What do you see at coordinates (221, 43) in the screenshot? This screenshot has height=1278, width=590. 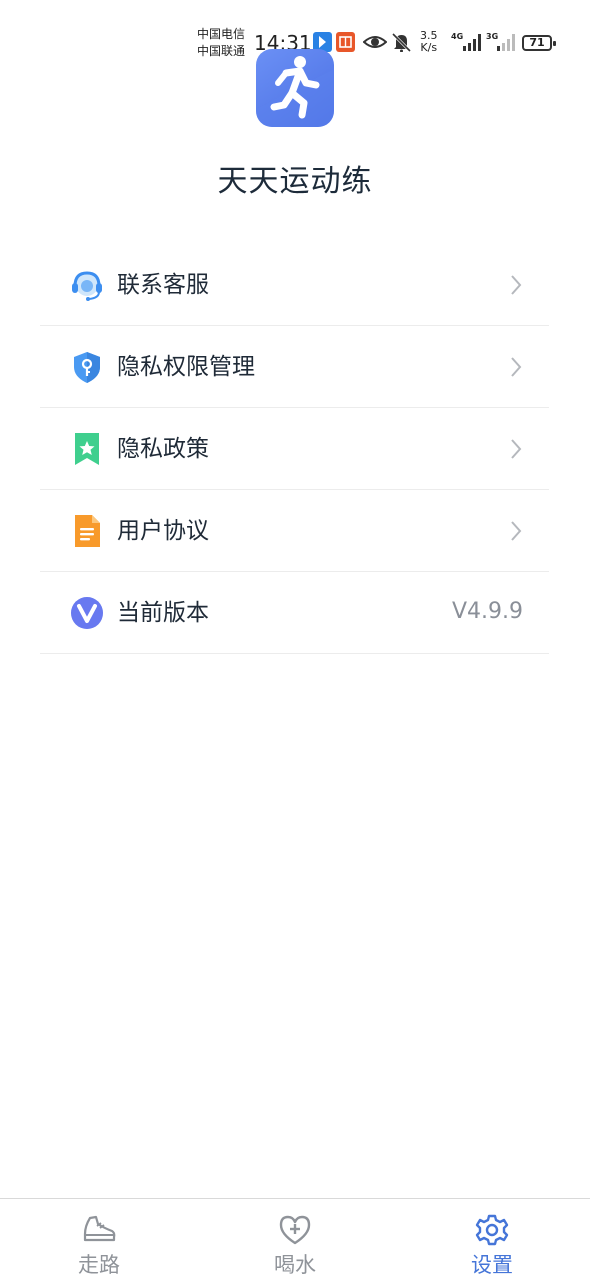 I see `carrier-labels: 中国电信 中国联通` at bounding box center [221, 43].